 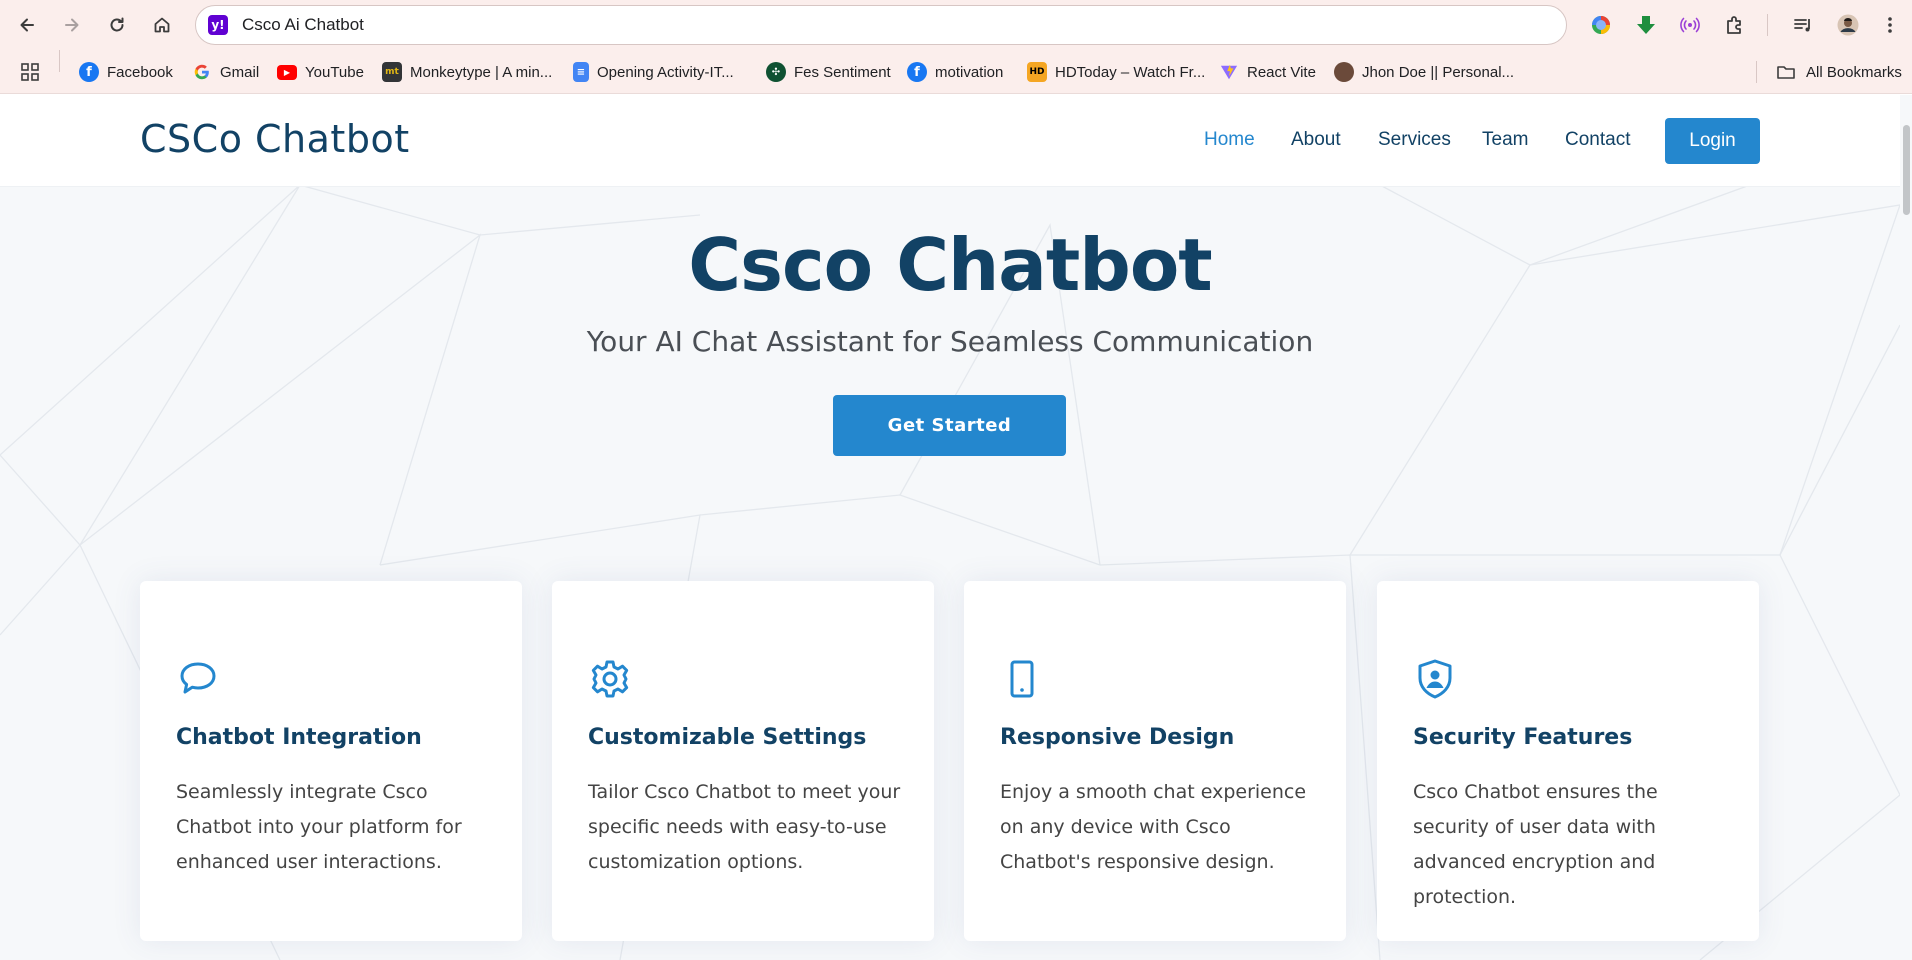 I want to click on extensions-button, so click(x=1735, y=25).